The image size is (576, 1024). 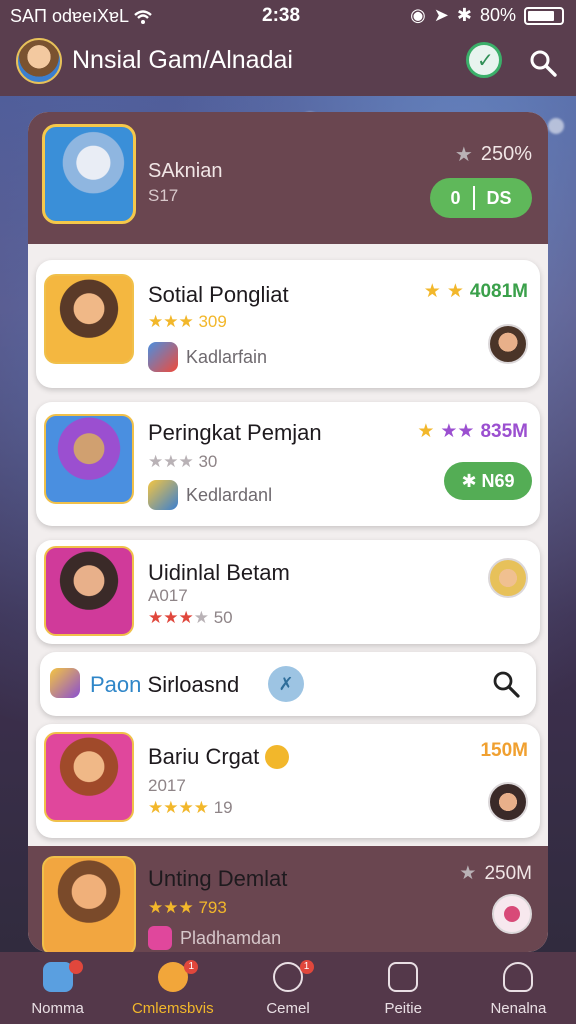 I want to click on game-rating: ★★★ 30, so click(x=182, y=462).